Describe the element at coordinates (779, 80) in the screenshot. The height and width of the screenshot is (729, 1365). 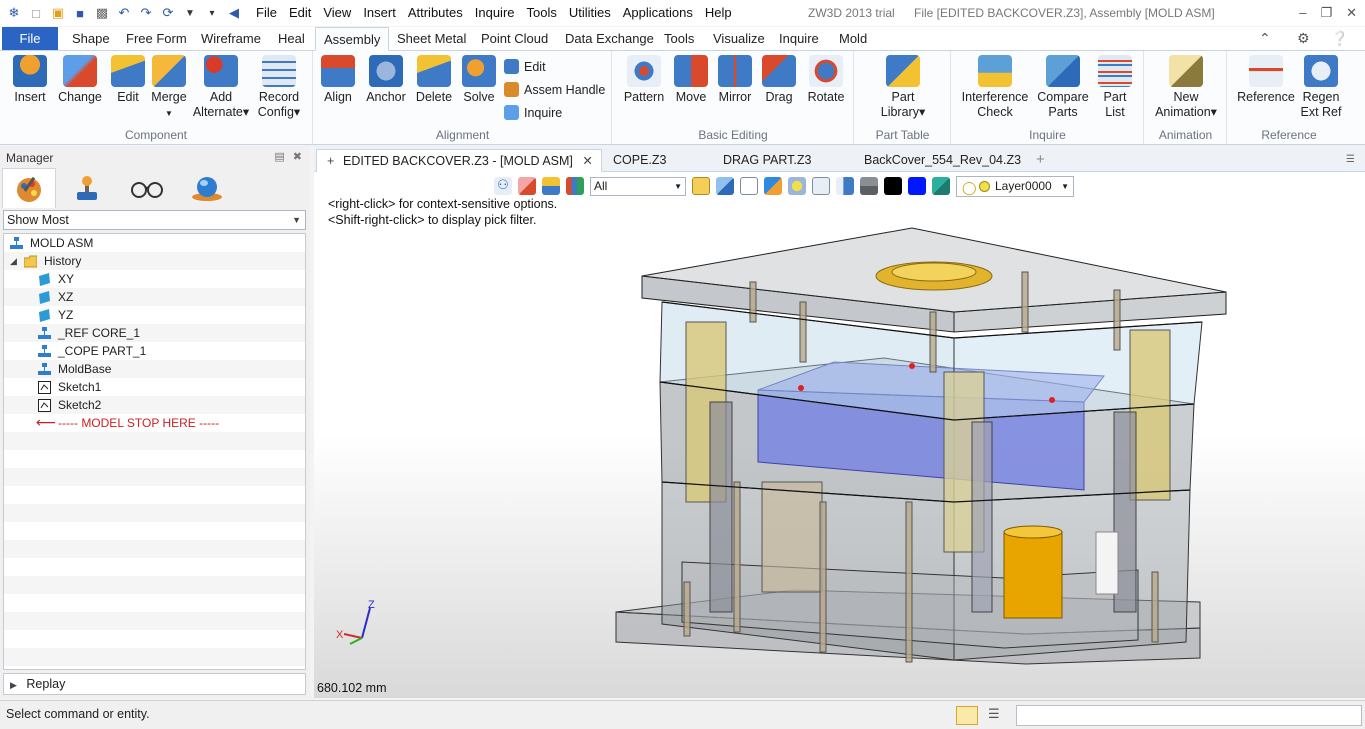
I see `drag-button: Drag` at that location.